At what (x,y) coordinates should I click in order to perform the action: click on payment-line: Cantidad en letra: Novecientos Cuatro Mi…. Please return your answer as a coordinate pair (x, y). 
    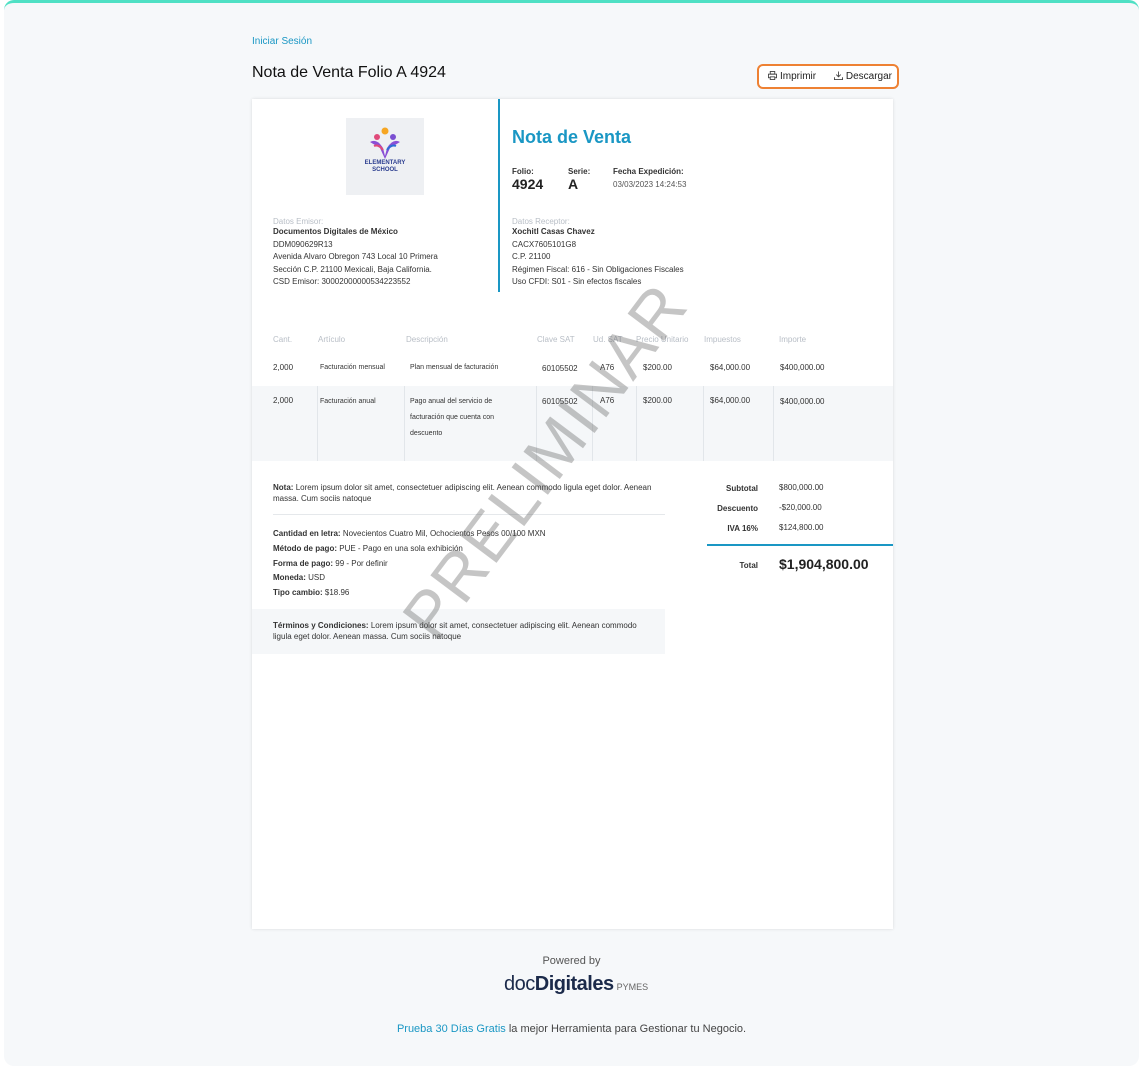
    Looking at the image, I should click on (469, 534).